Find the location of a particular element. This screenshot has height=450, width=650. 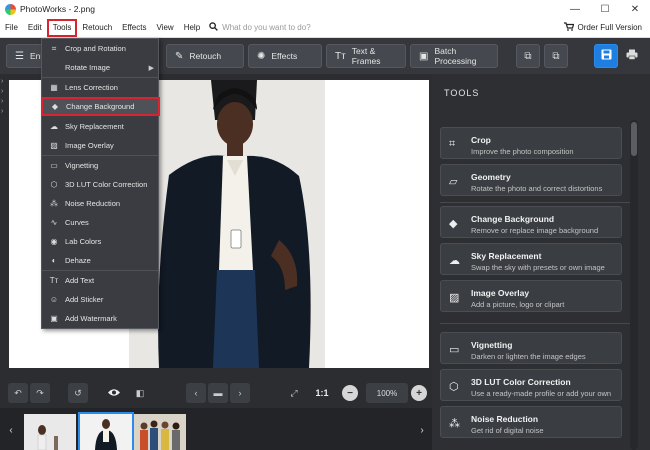

order-full-version-link: Order Full Version is located at coordinates (602, 27).